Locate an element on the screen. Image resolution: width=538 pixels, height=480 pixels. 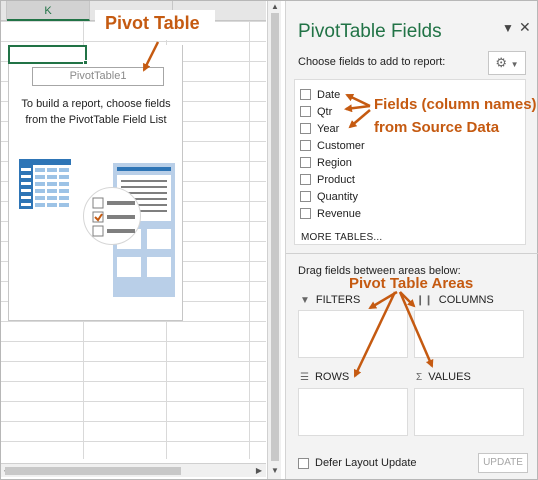
rows-icon: ☰ is located at coordinates (304, 377).